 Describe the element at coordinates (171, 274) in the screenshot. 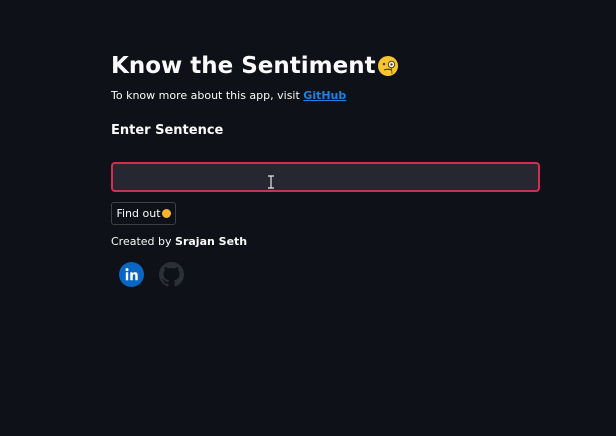

I see `github-icon` at that location.